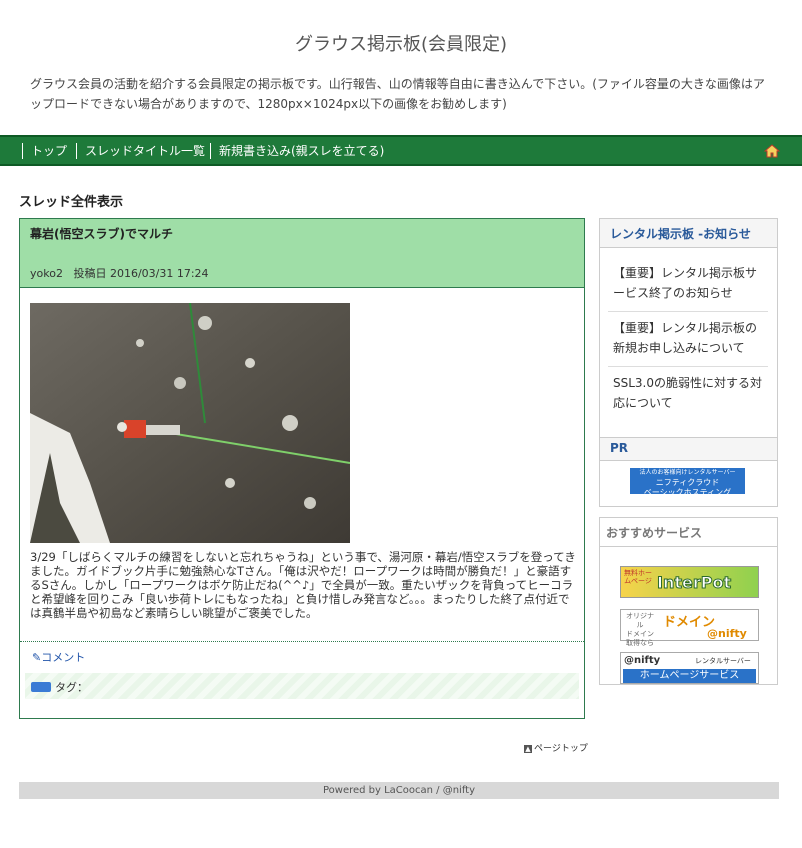  I want to click on notice-item: SSL3.0の脆弱性に対する対応について, so click(690, 393).